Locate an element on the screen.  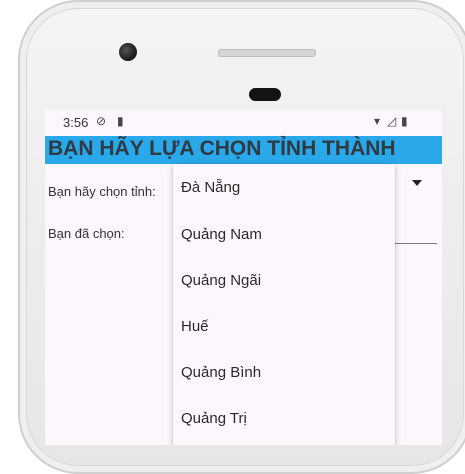
wifi-icon: ▾ is located at coordinates (377, 121).